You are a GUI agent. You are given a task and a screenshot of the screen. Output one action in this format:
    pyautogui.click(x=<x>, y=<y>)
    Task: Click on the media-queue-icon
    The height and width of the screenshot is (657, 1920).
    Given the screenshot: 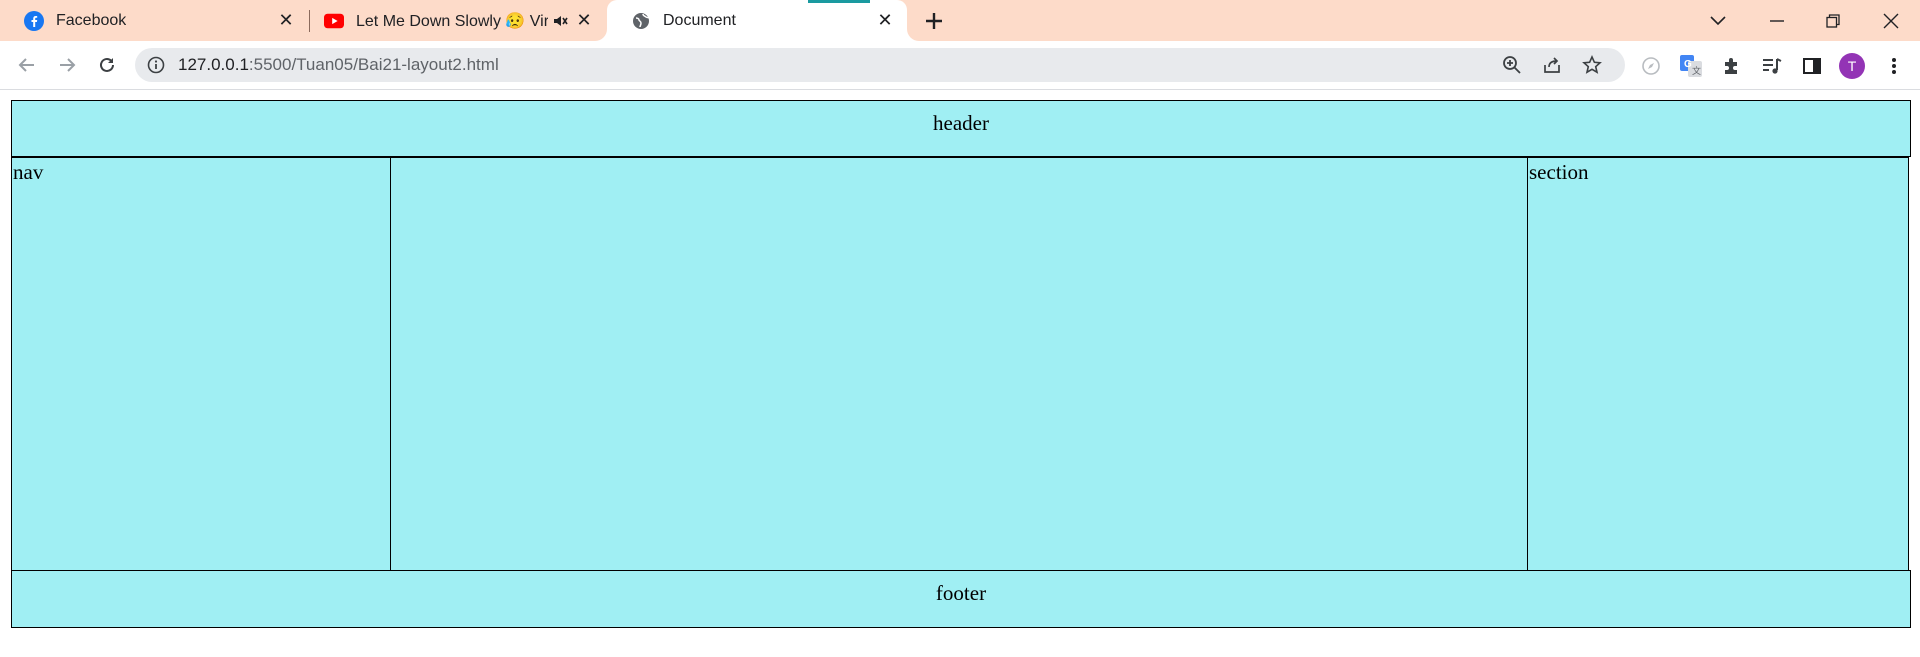 What is the action you would take?
    pyautogui.click(x=1772, y=66)
    